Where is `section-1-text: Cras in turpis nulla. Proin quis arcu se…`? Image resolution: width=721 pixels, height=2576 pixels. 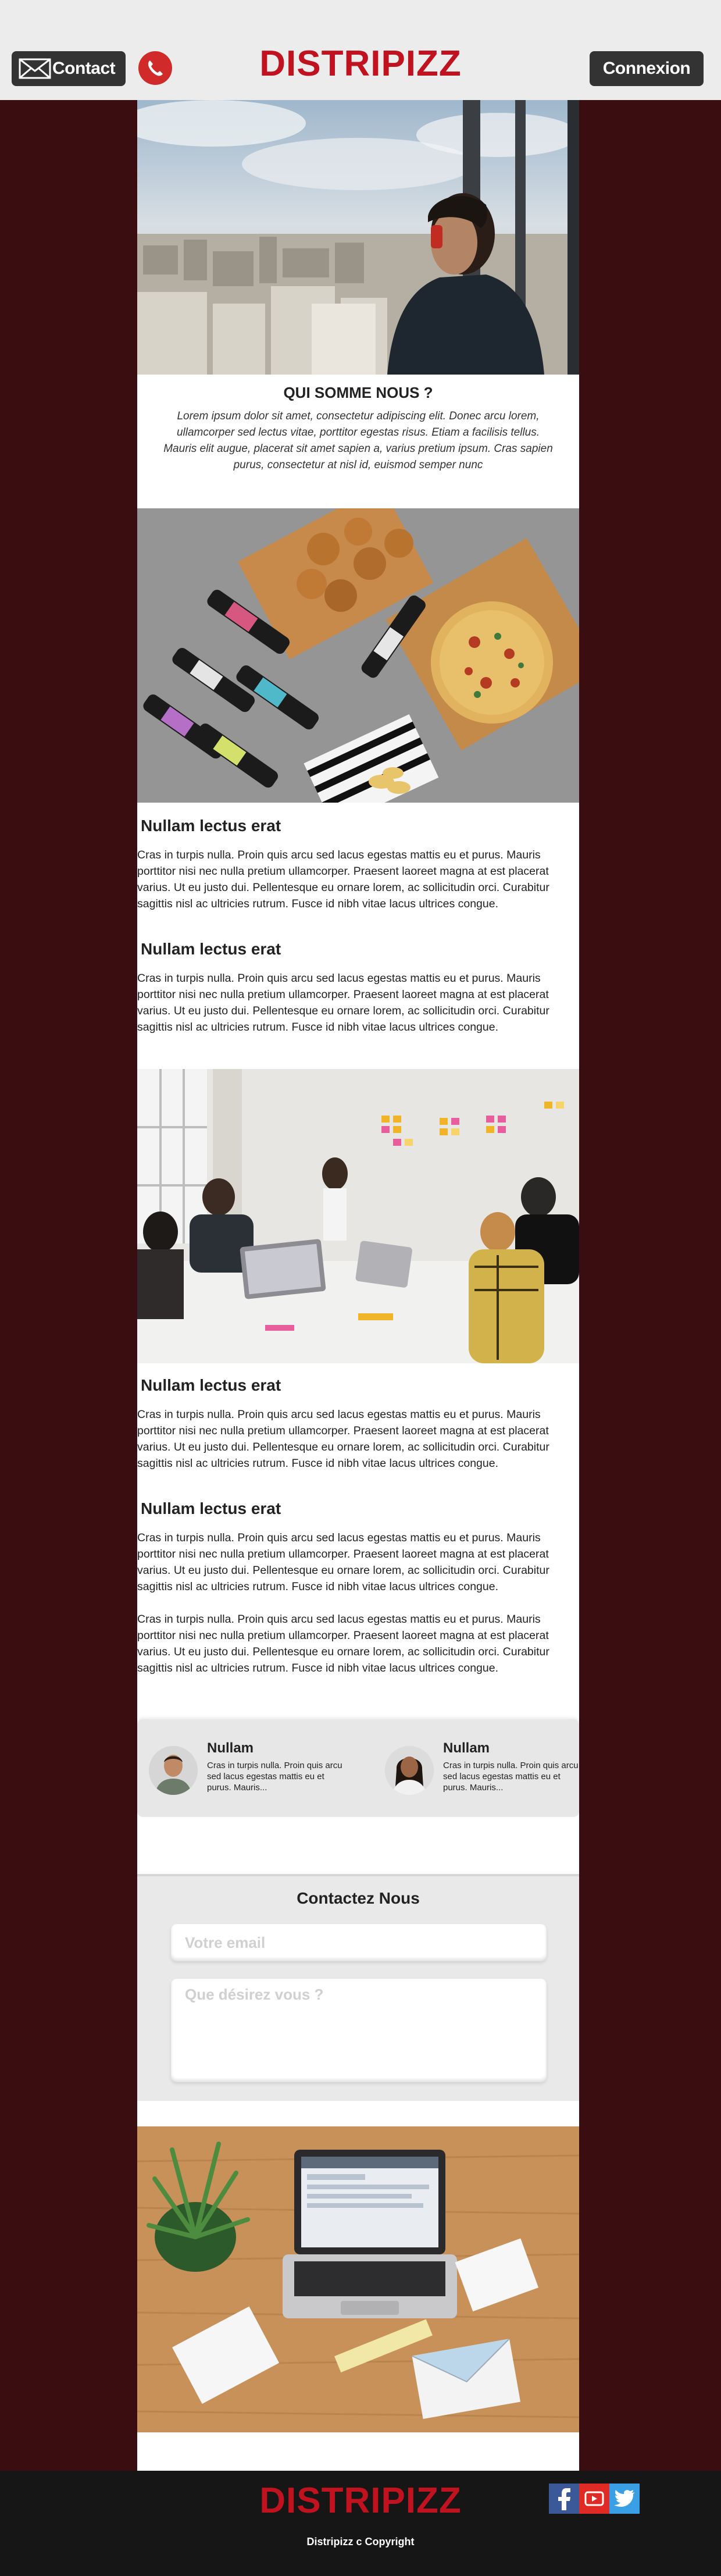 section-1-text: Cras in turpis nulla. Proin quis arcu se… is located at coordinates (343, 879).